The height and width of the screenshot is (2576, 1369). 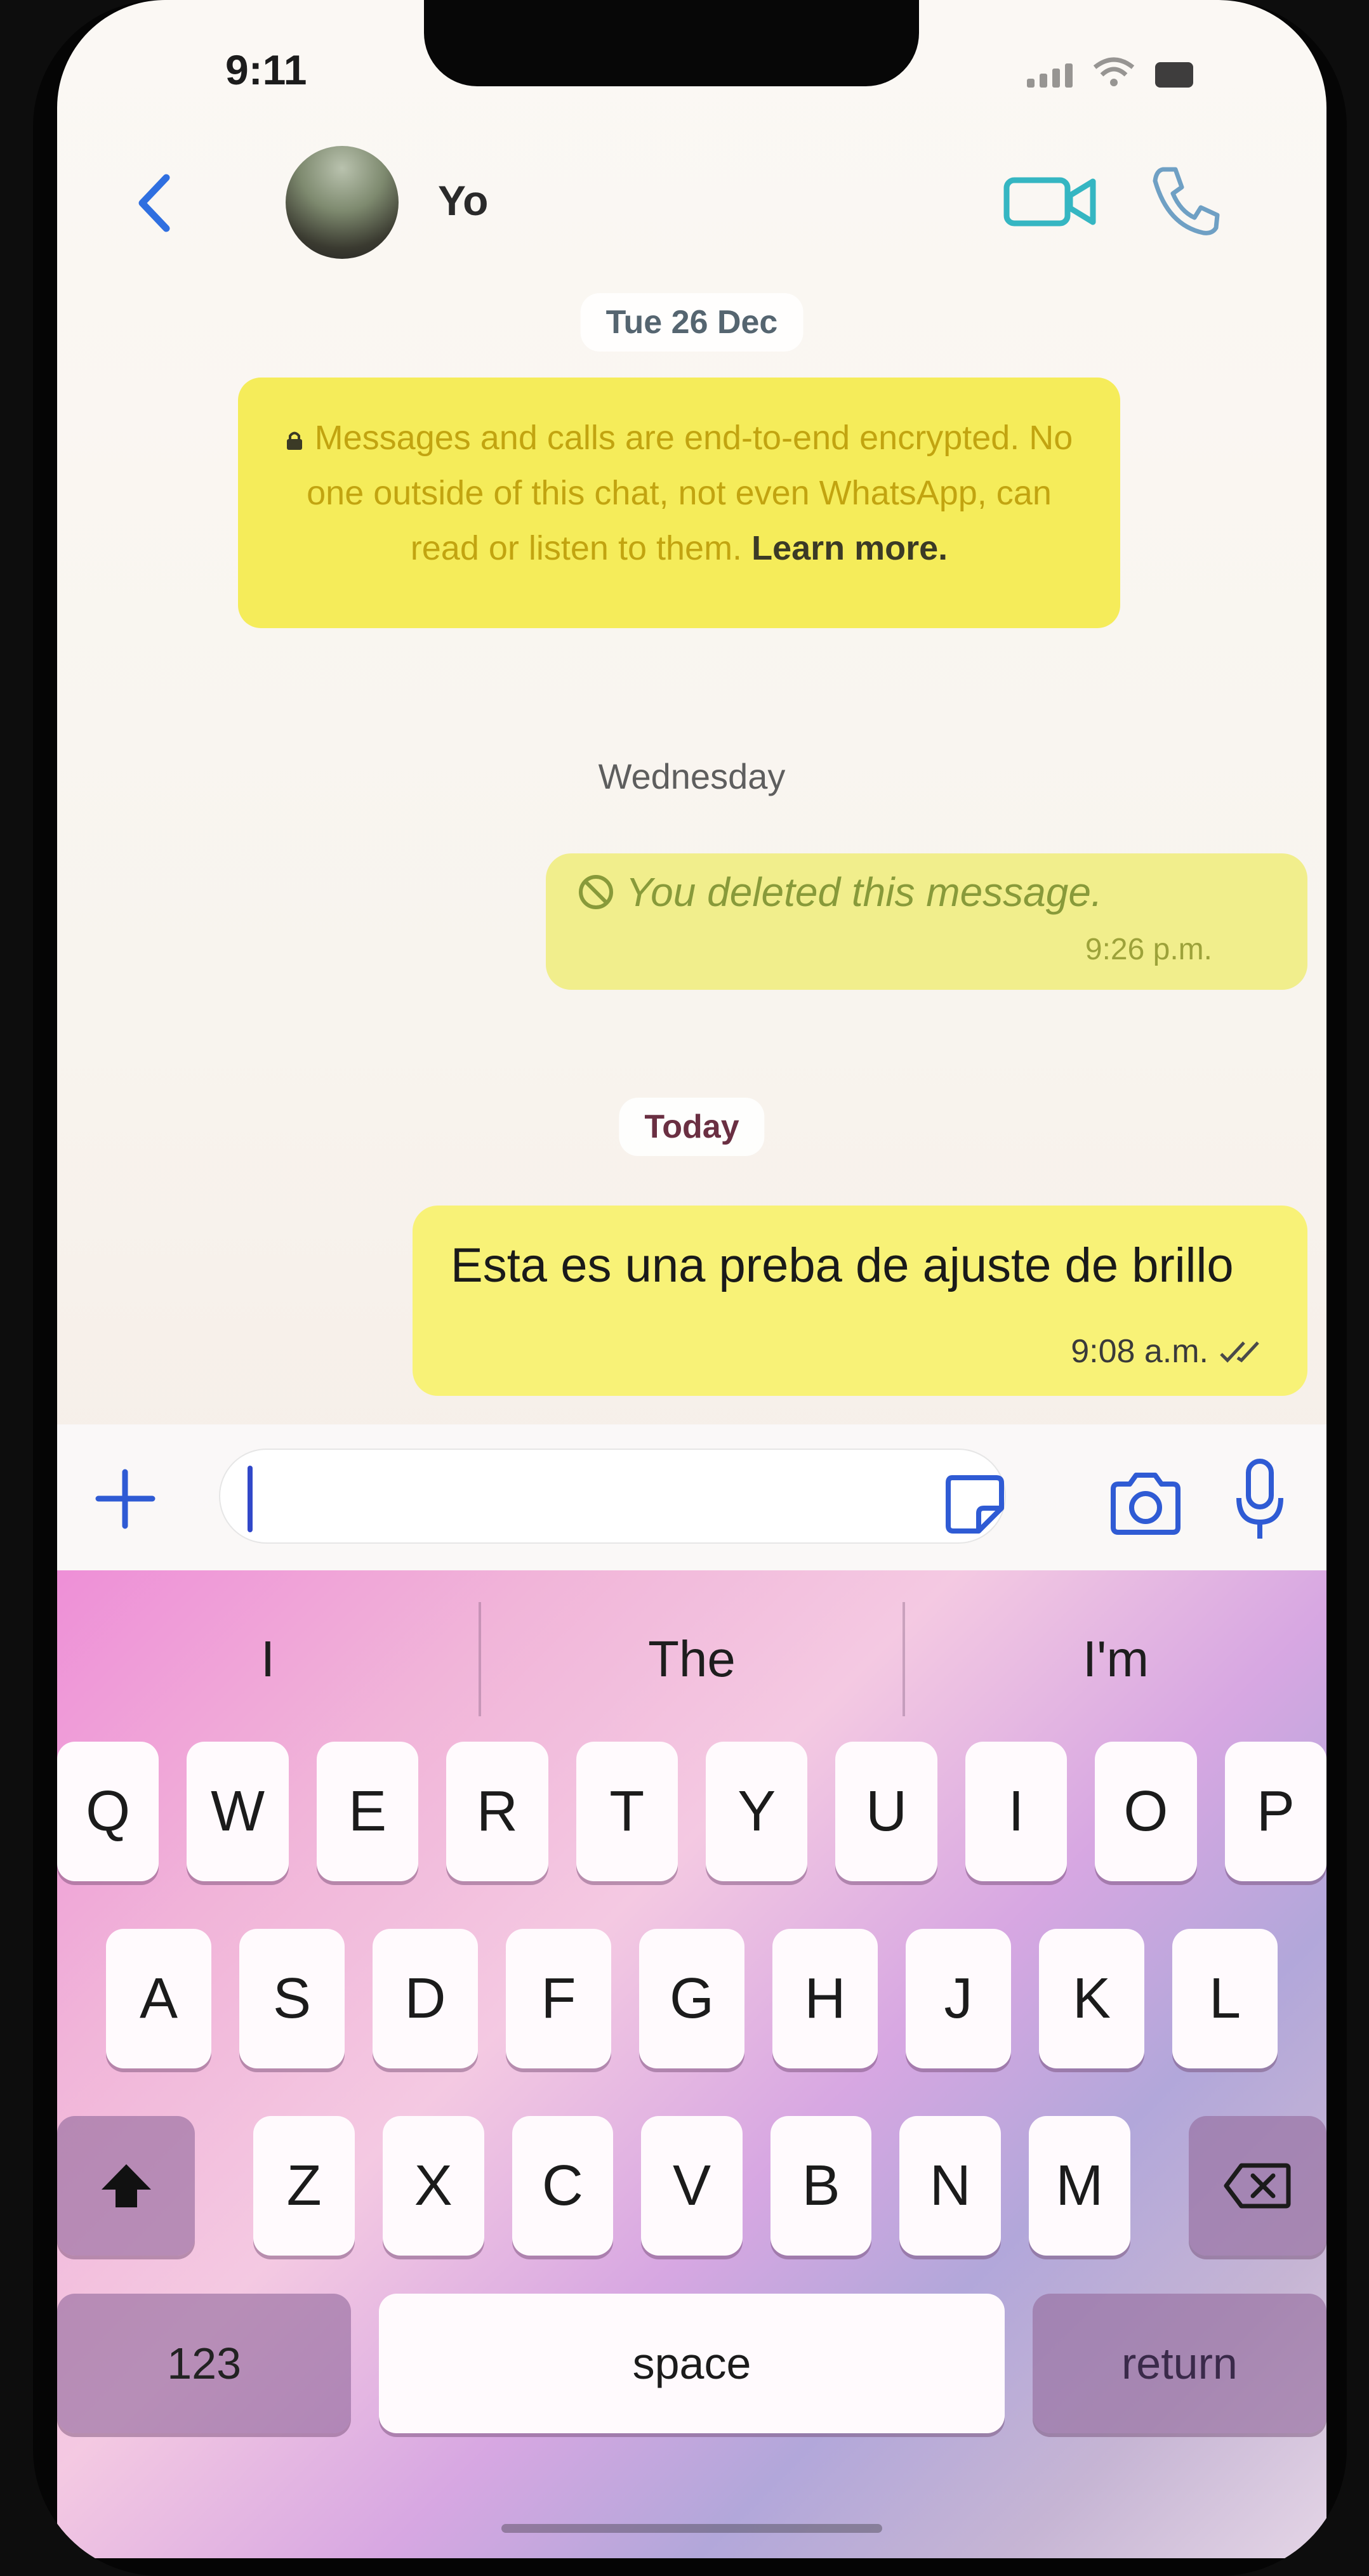 What do you see at coordinates (1275, 1811) in the screenshot?
I see `key-p: P` at bounding box center [1275, 1811].